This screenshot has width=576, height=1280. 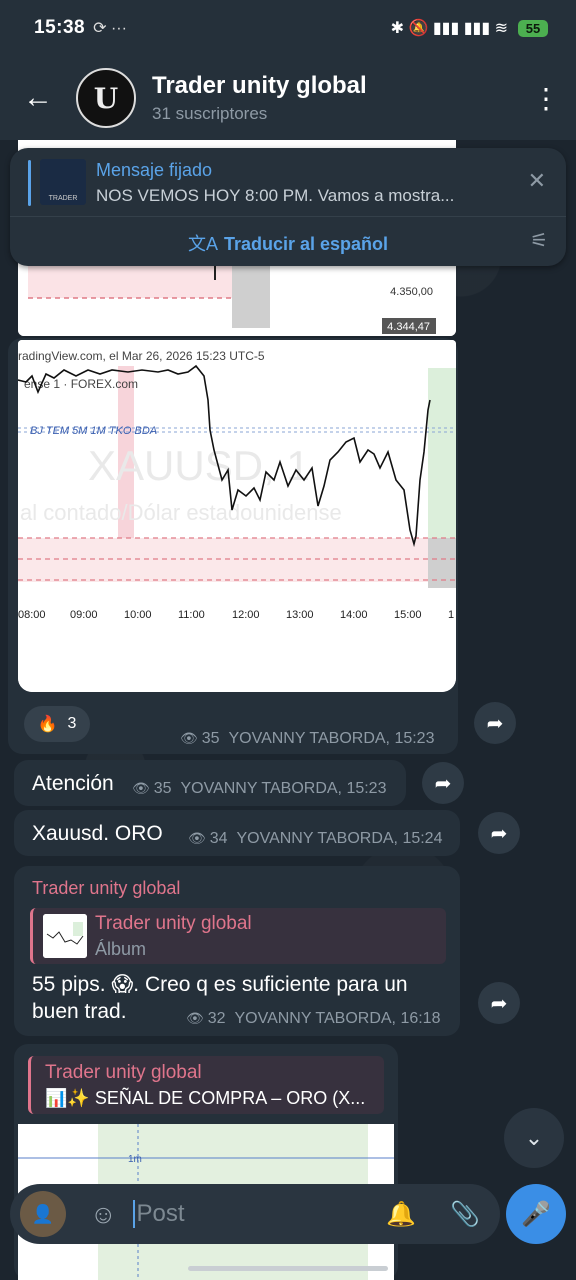 What do you see at coordinates (238, 936) in the screenshot?
I see `album-quote: Trader unity global Álbum` at bounding box center [238, 936].